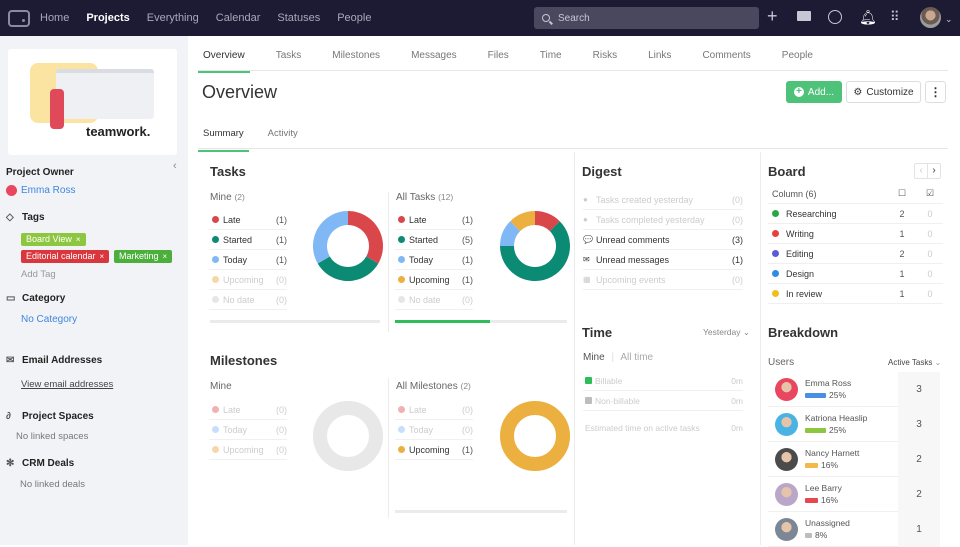  Describe the element at coordinates (737, 199) in the screenshot. I see `digest-count: (0)` at that location.